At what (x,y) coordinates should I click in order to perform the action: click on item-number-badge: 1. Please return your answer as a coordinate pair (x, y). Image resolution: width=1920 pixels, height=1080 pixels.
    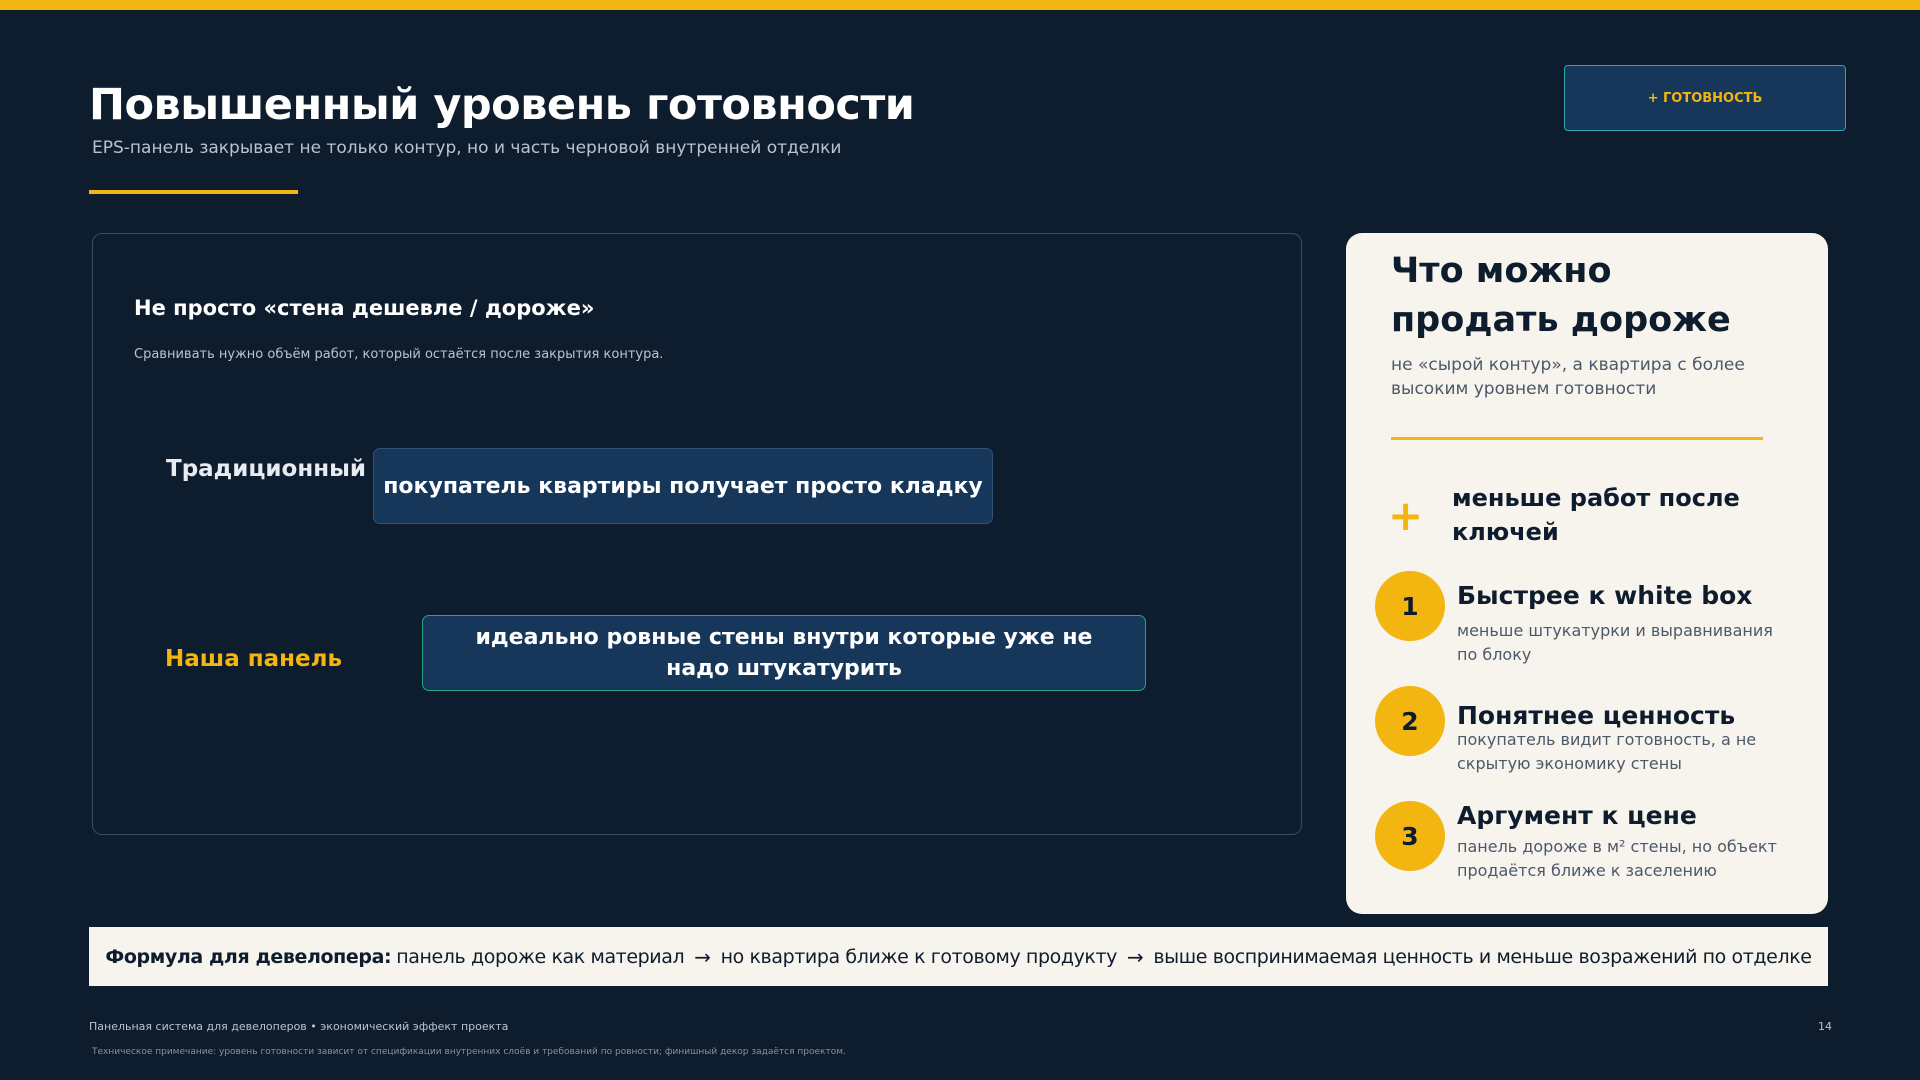
    Looking at the image, I should click on (1410, 606).